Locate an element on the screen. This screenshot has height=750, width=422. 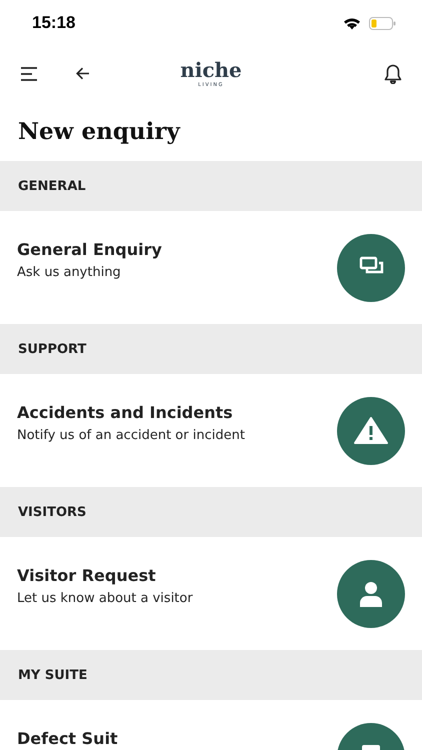
section-title: VISITORS is located at coordinates (52, 512).